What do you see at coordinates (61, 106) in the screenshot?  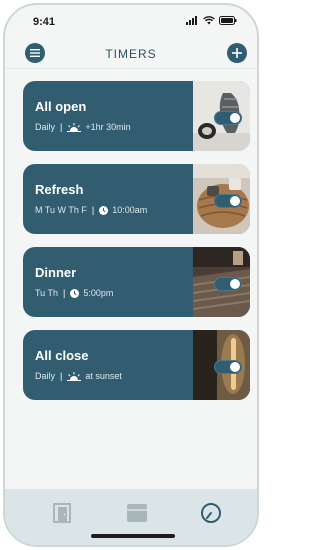 I see `timer-name: All open` at bounding box center [61, 106].